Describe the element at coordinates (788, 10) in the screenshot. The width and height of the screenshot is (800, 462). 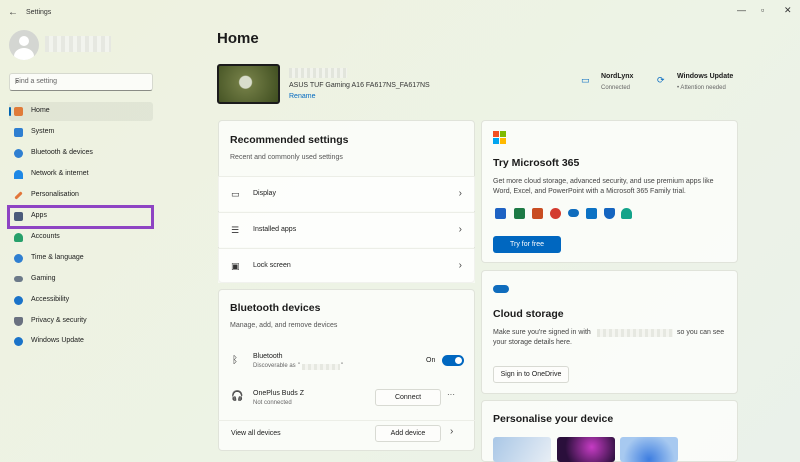
I see `close-icon: ✕` at that location.